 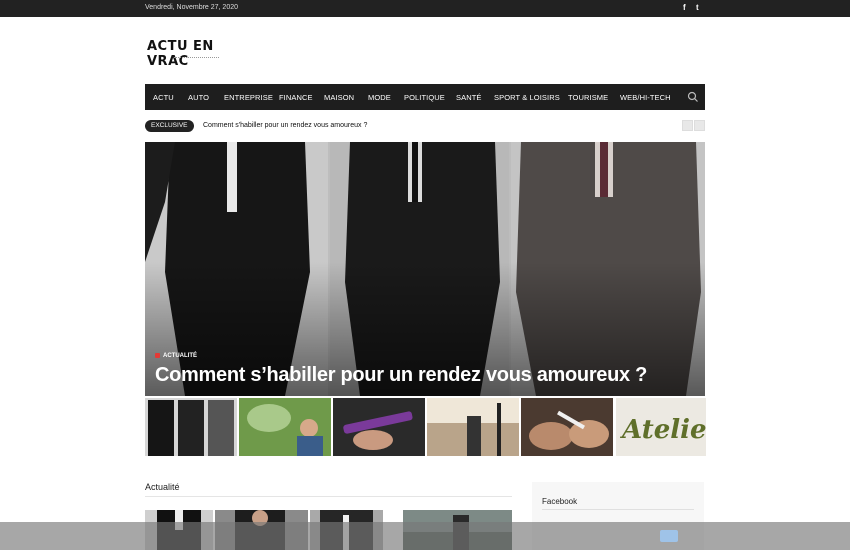 I want to click on thumb-suits, so click(x=191, y=427).